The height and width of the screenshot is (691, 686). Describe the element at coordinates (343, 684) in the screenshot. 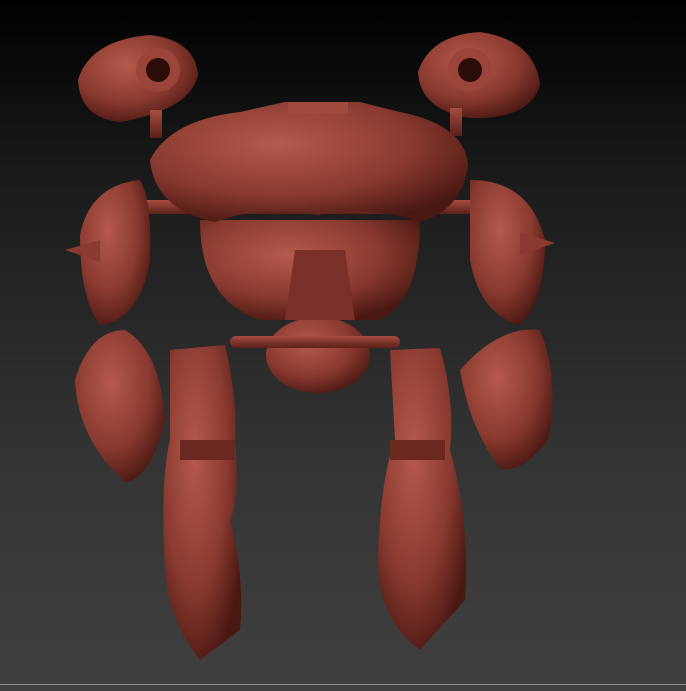

I see `viewport-bottom-divider` at that location.